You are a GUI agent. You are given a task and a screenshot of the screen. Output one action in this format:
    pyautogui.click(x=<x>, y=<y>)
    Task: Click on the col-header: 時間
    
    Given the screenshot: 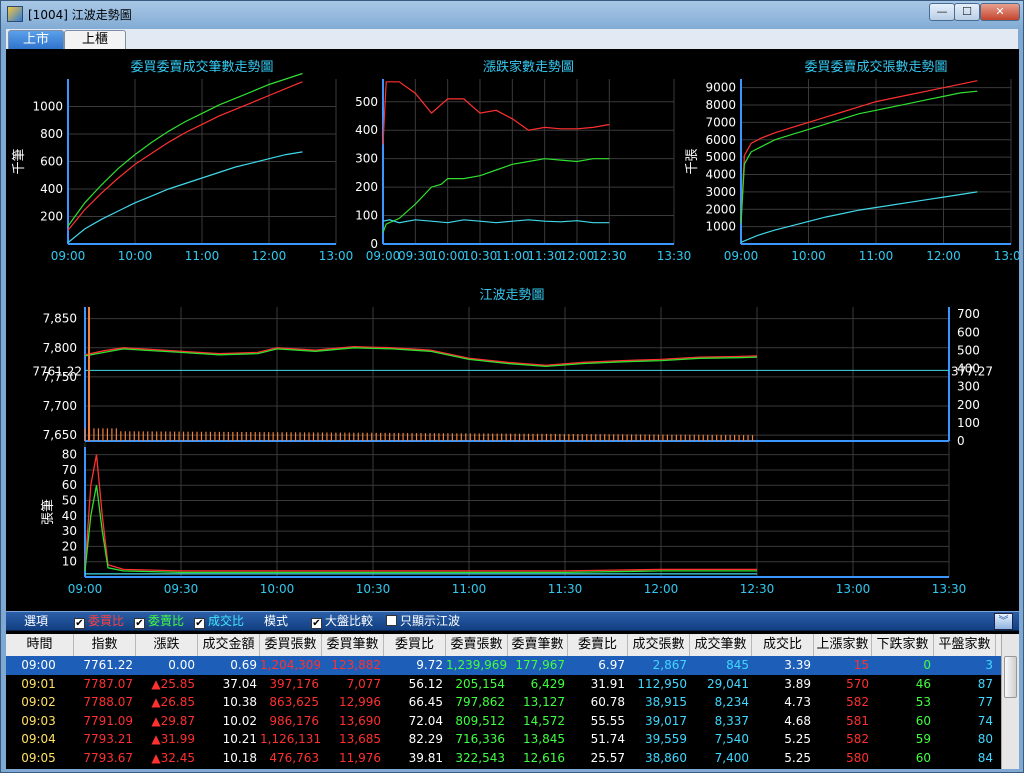 What is the action you would take?
    pyautogui.click(x=40, y=645)
    